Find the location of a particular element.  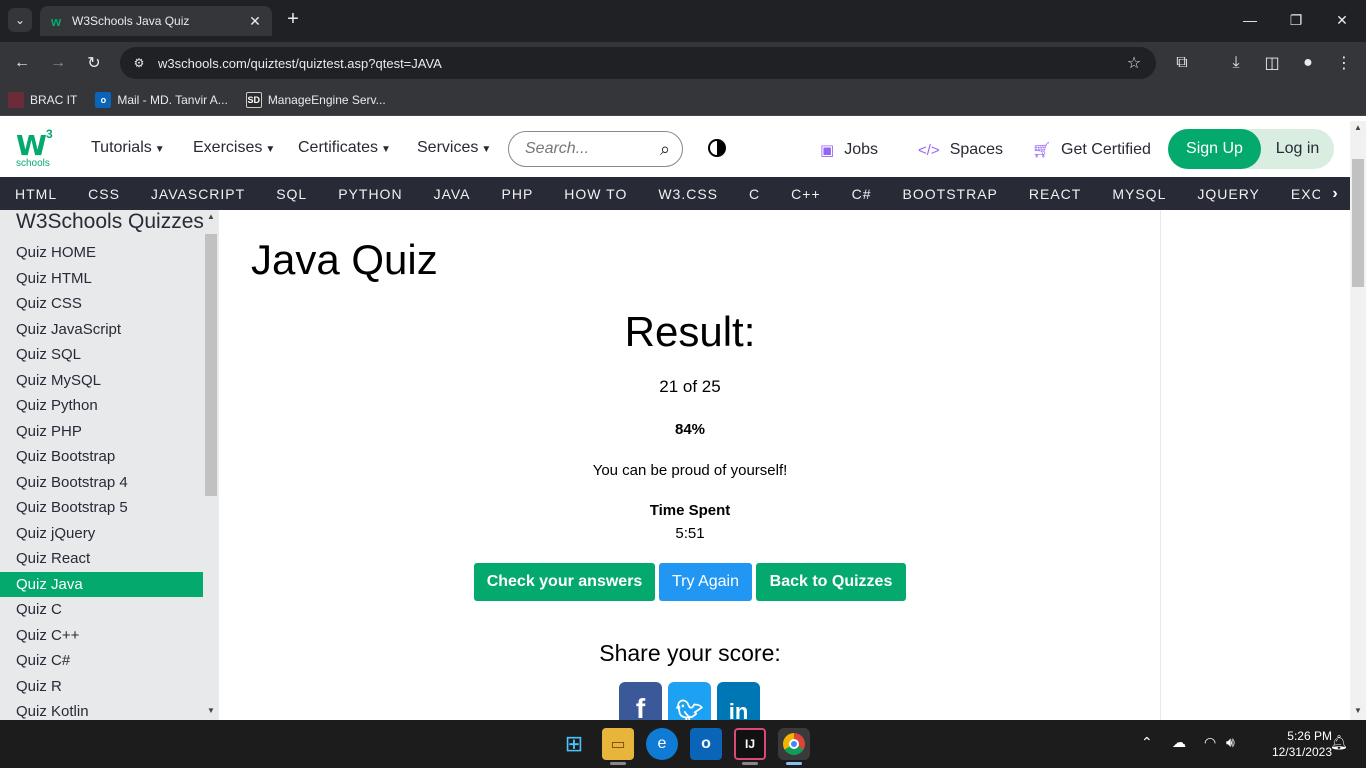

minimize-icon: — is located at coordinates (1250, 20).